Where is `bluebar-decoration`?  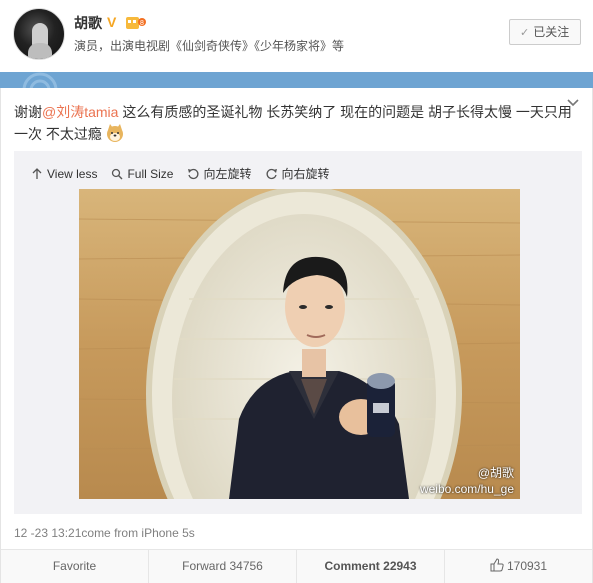
bluebar-decoration is located at coordinates (40, 80).